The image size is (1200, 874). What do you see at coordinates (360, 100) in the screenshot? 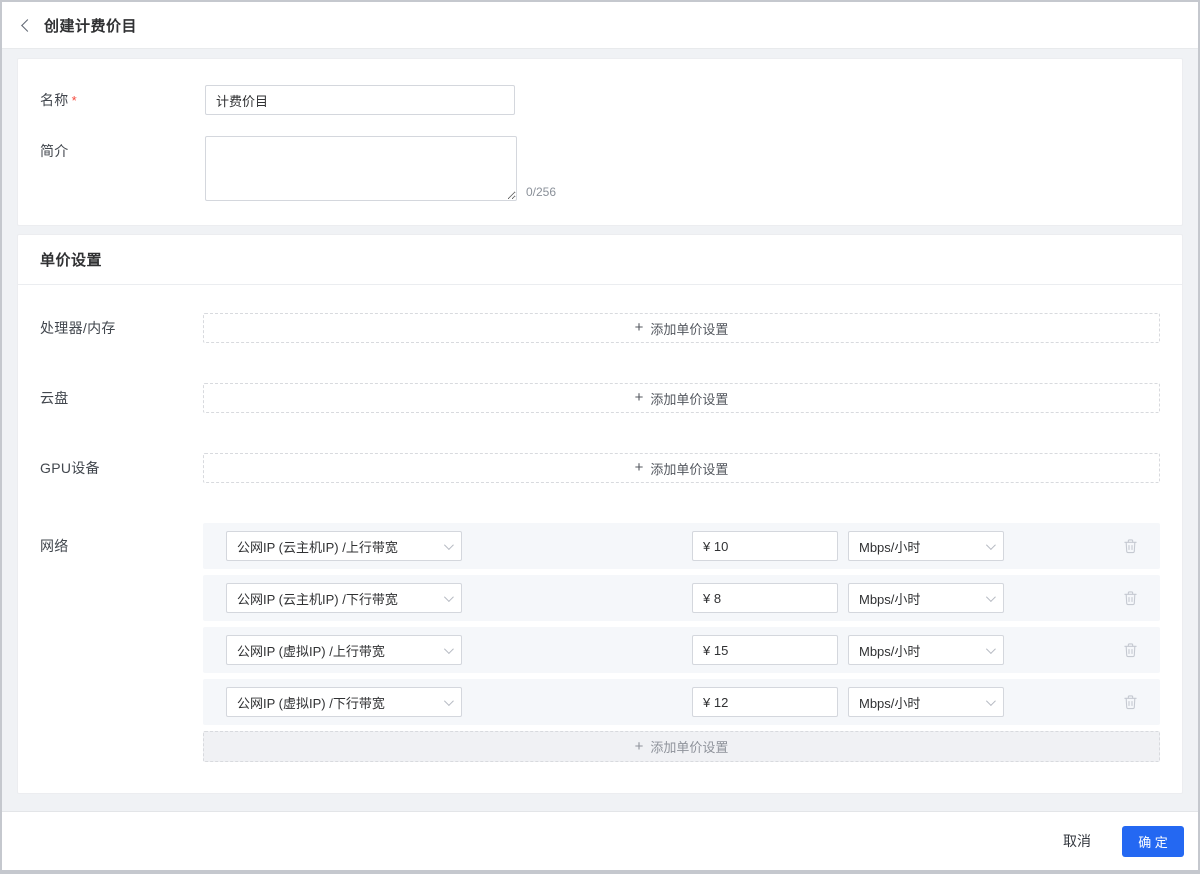
I see `name-input` at bounding box center [360, 100].